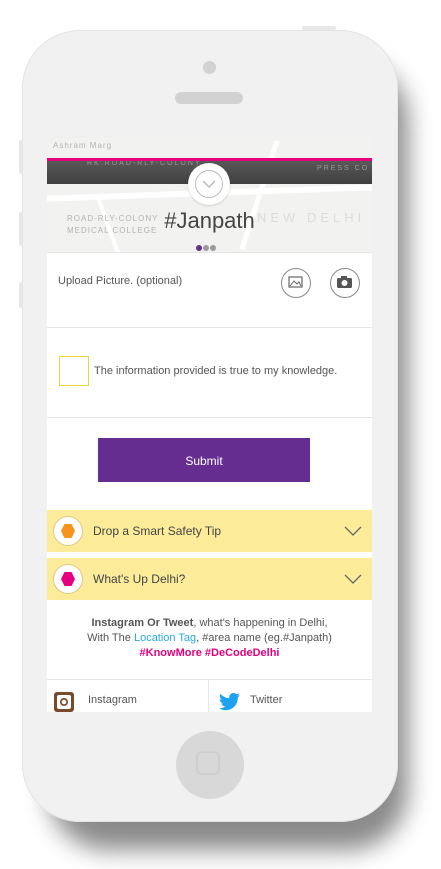 This screenshot has width=441, height=869. I want to click on info-bold-prefix: Instagram Or Tweet, so click(142, 623).